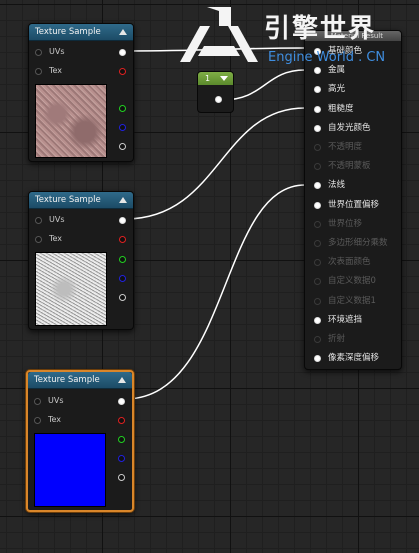 This screenshot has width=419, height=553. Describe the element at coordinates (345, 319) in the screenshot. I see `input-pin-label: 环境遮挡` at that location.